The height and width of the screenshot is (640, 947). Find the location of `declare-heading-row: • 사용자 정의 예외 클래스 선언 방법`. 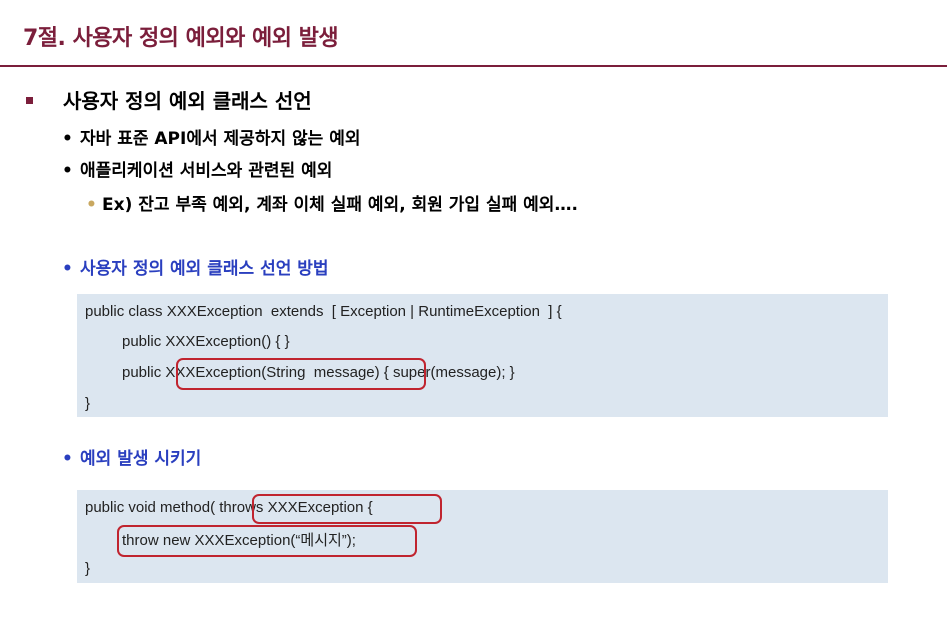

declare-heading-row: • 사용자 정의 예외 클래스 선언 방법 is located at coordinates (195, 266).